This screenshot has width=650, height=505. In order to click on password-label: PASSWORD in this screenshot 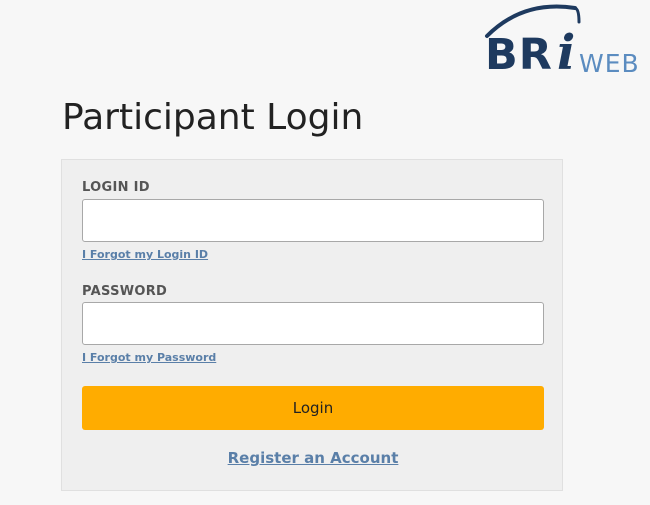, I will do `click(125, 291)`.